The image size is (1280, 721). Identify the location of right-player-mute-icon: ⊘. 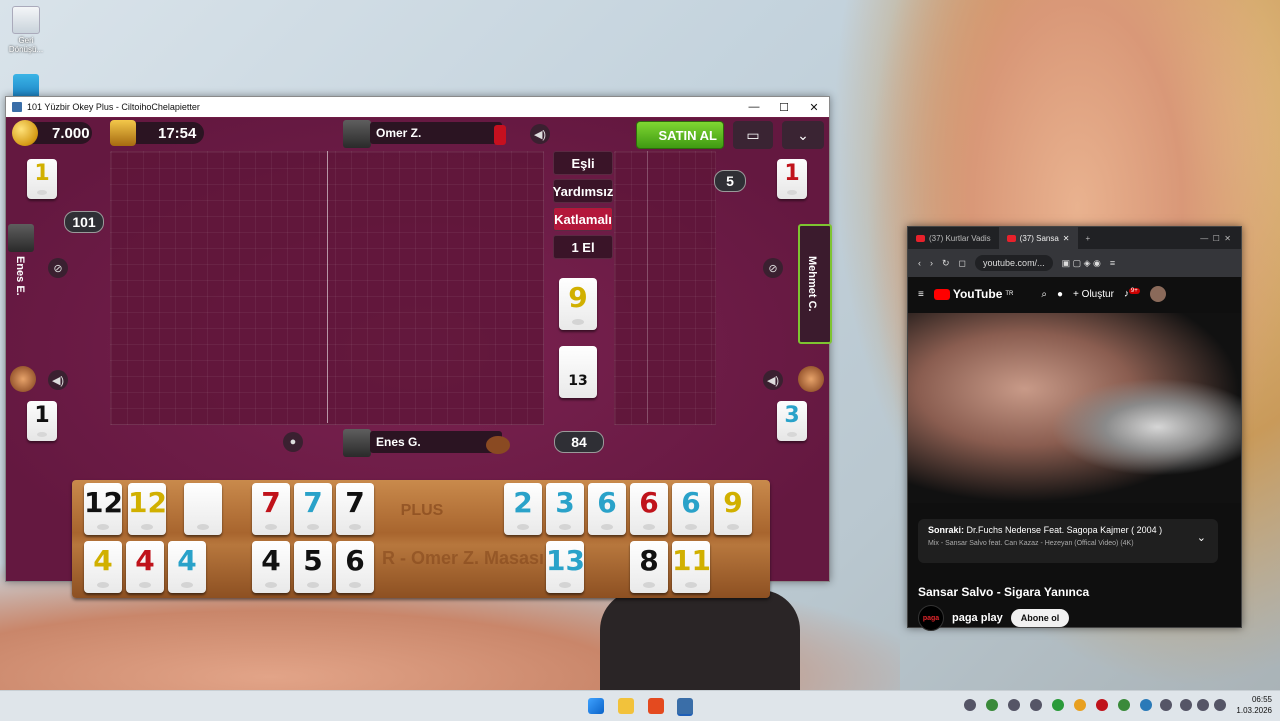
(773, 268).